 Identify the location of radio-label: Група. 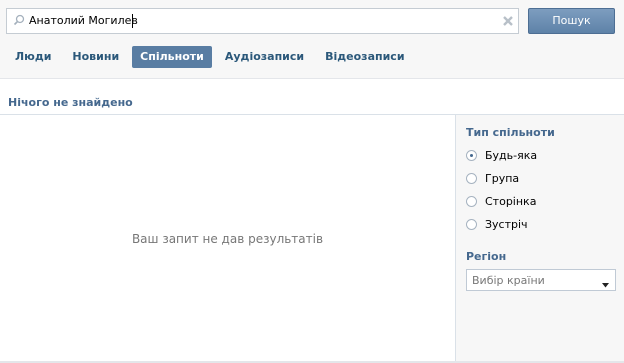
(502, 178).